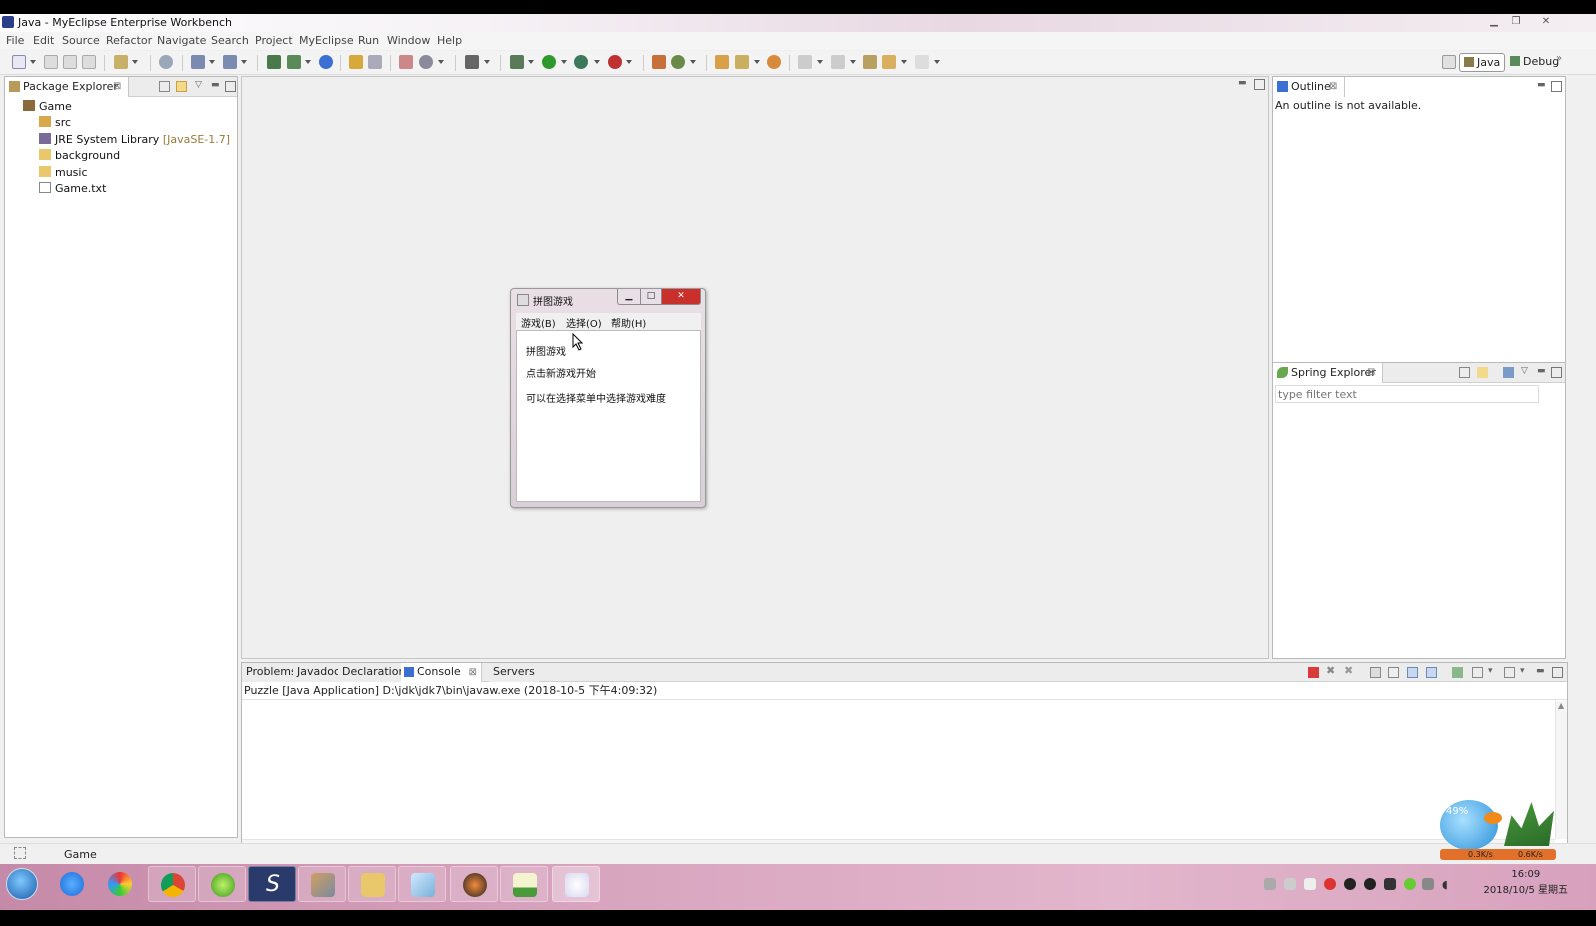 The image size is (1596, 926). I want to click on minimize-button: ▁, so click(1494, 22).